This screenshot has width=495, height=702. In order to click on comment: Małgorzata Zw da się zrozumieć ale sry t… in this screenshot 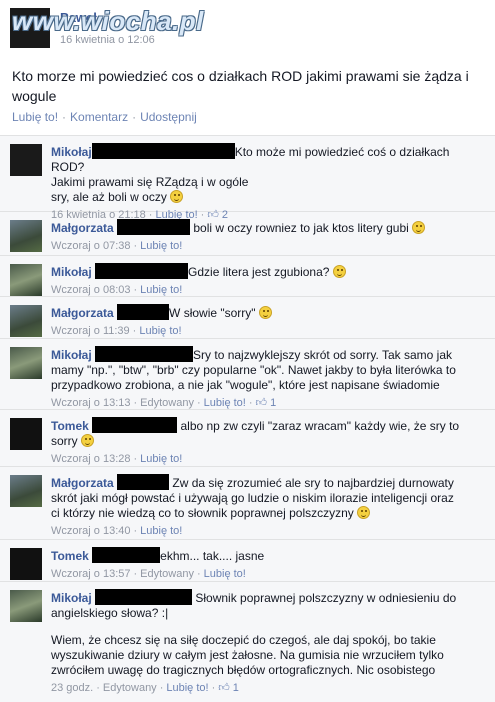, I will do `click(247, 503)`.